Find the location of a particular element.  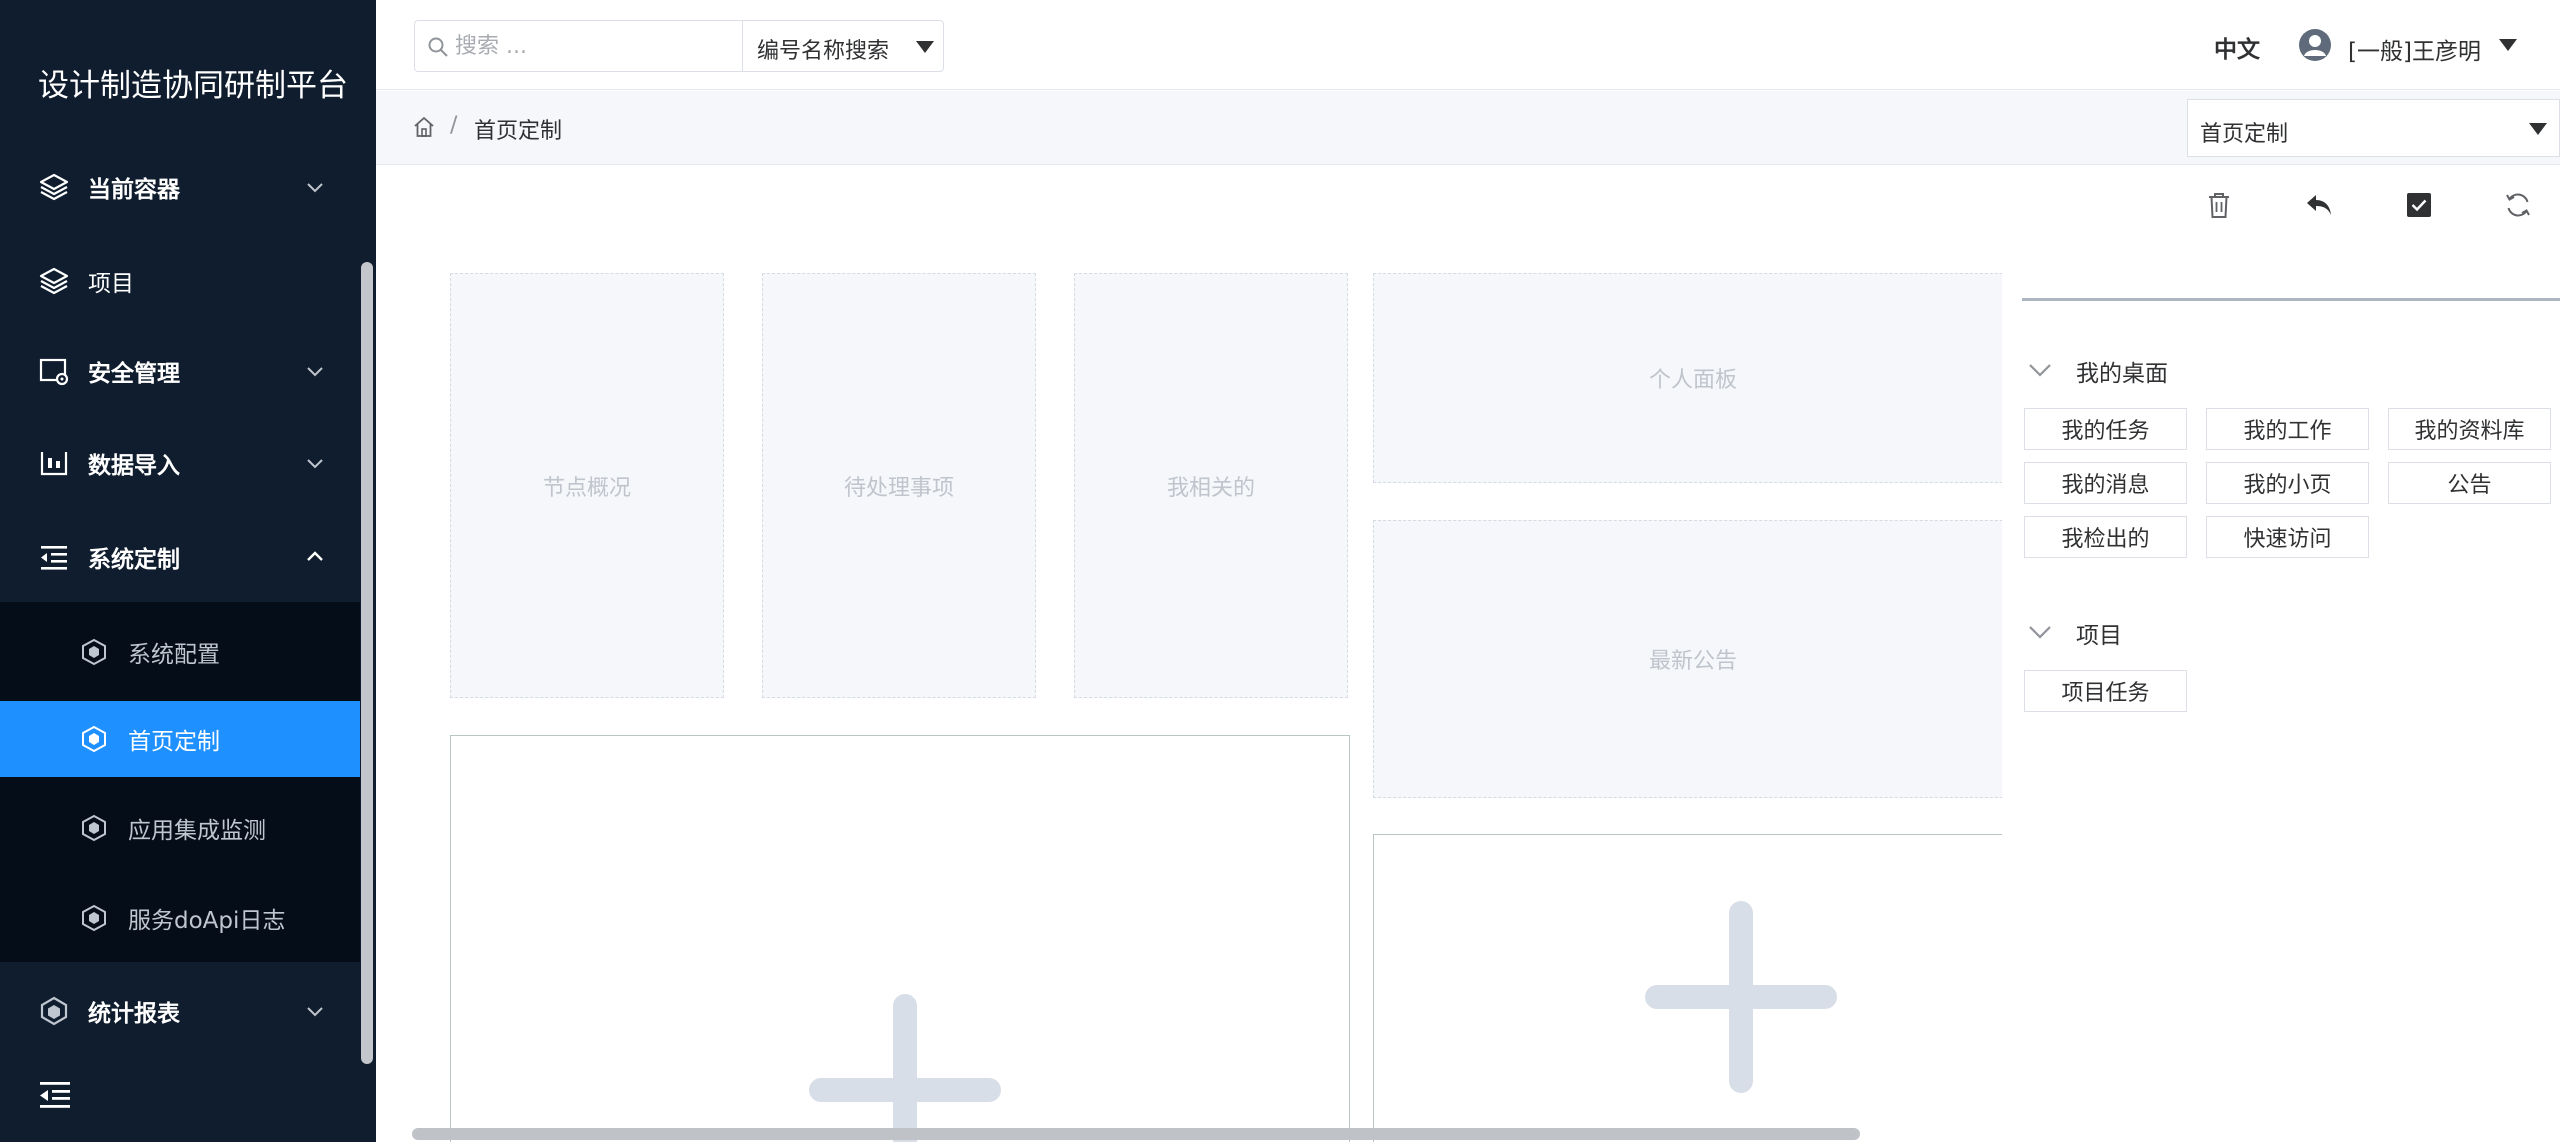

sidebar-item-label: 数据导入 is located at coordinates (134, 466).